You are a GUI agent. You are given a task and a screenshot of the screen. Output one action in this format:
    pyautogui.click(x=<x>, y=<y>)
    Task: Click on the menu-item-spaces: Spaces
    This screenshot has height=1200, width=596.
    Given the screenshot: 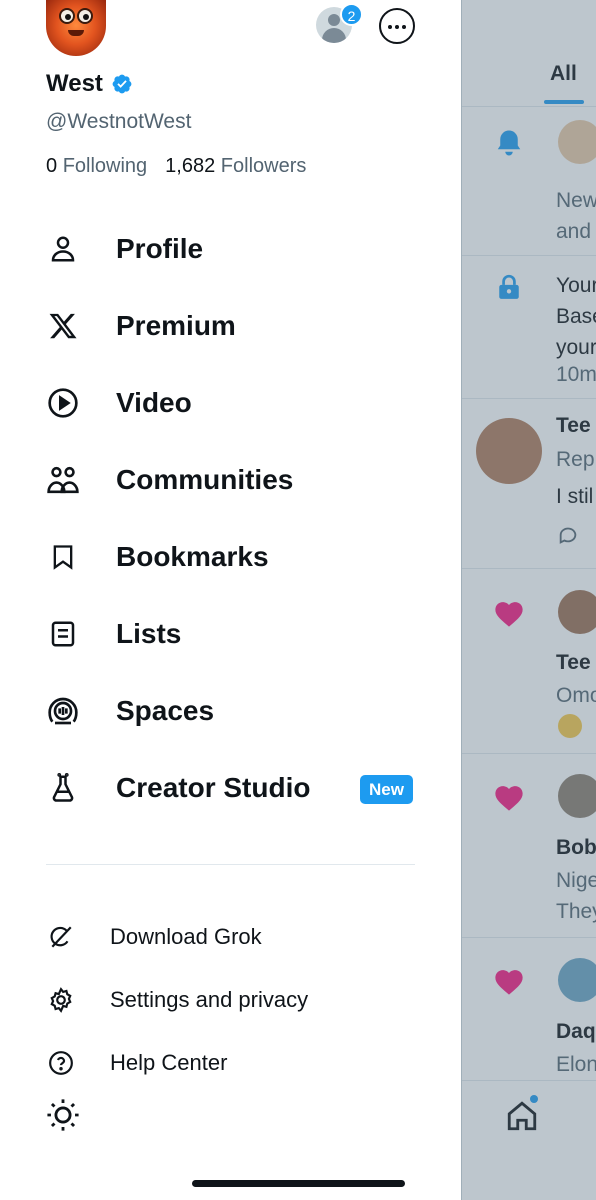 What is the action you would take?
    pyautogui.click(x=236, y=711)
    